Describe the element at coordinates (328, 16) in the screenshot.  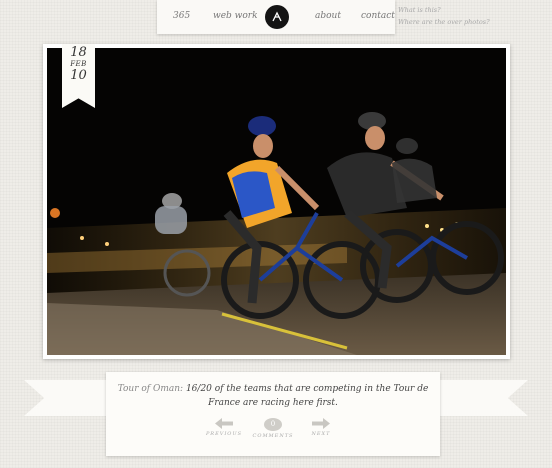
I see `nav-link-about: about` at that location.